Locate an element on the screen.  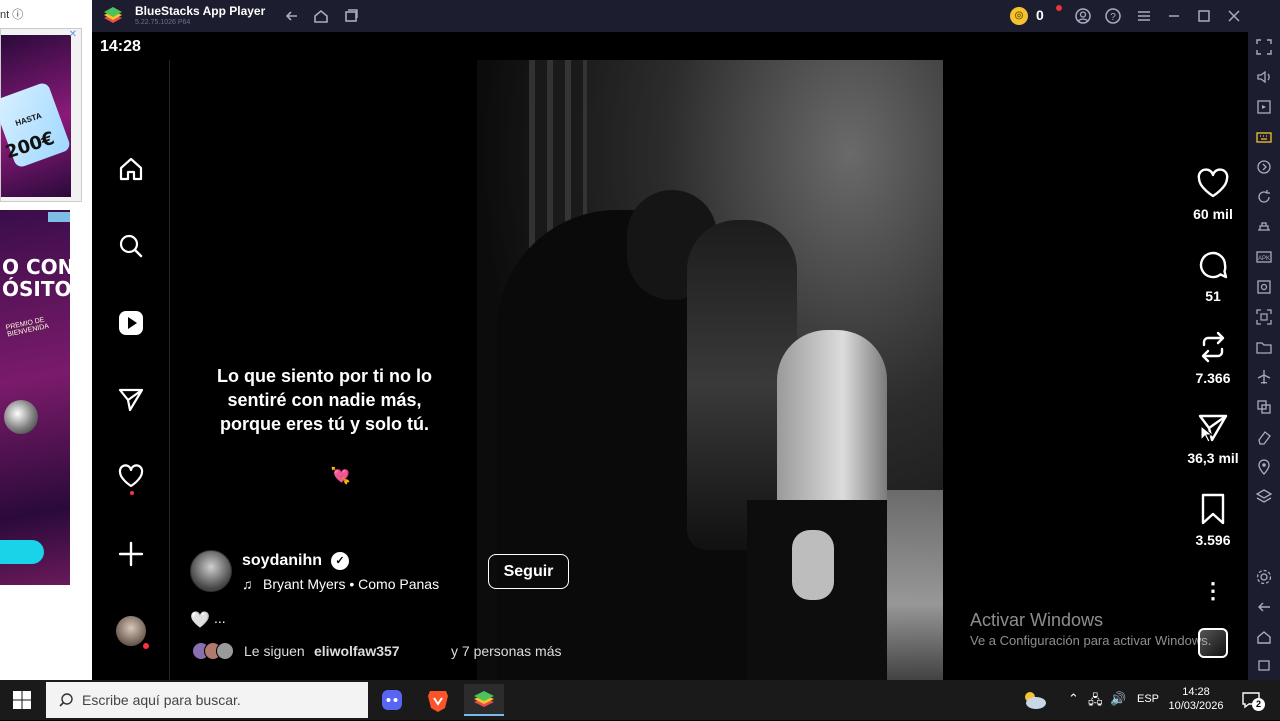
network-icon: 🖧 is located at coordinates (1095, 702).